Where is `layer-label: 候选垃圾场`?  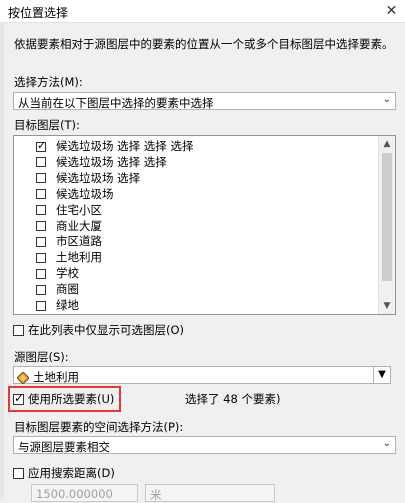
layer-label: 候选垃圾场 is located at coordinates (85, 193).